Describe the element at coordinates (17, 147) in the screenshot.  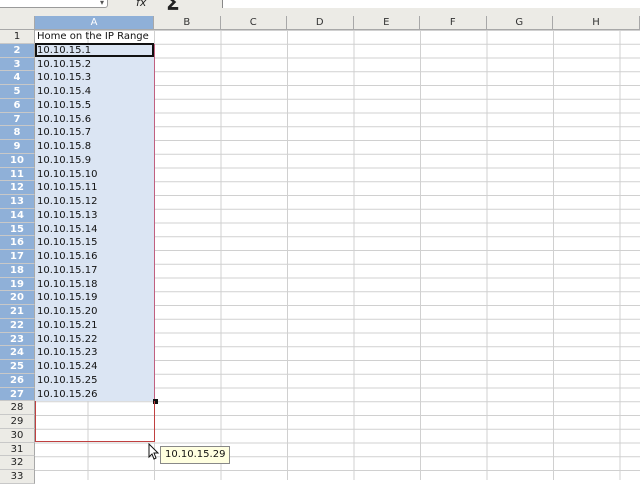
I see `row-header-9: 9` at that location.